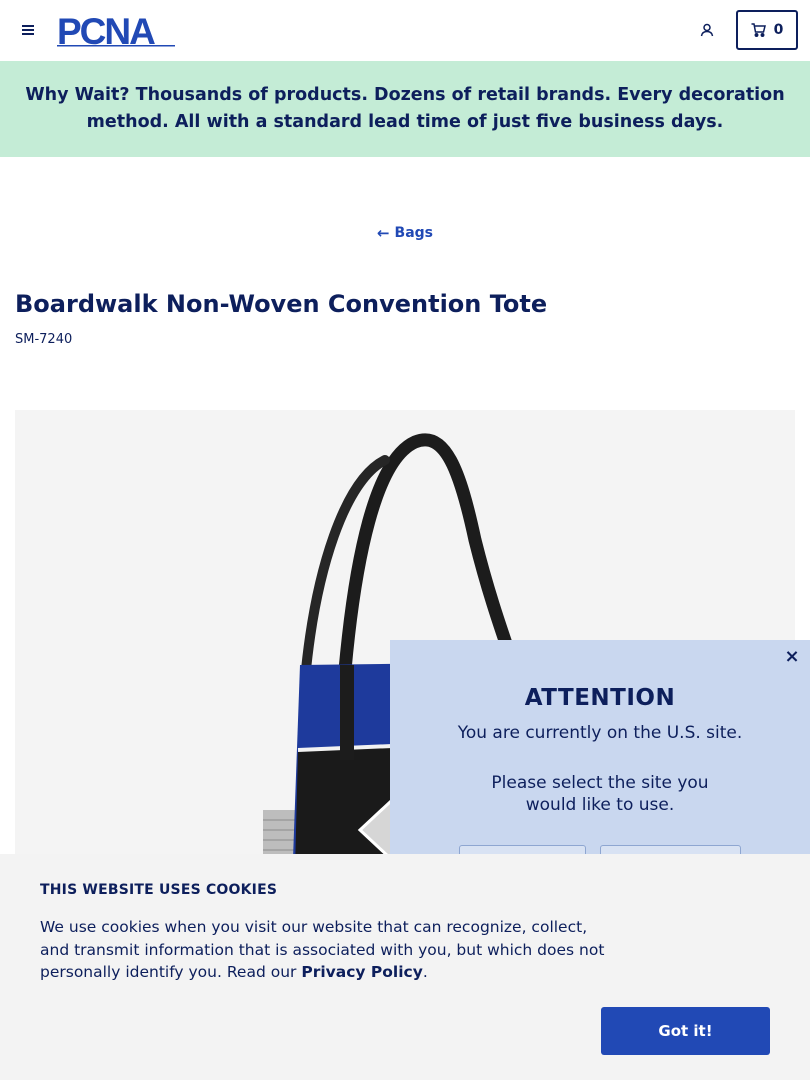 This screenshot has height=1080, width=810. Describe the element at coordinates (28, 30) in the screenshot. I see `hamburger-menu-icon` at that location.